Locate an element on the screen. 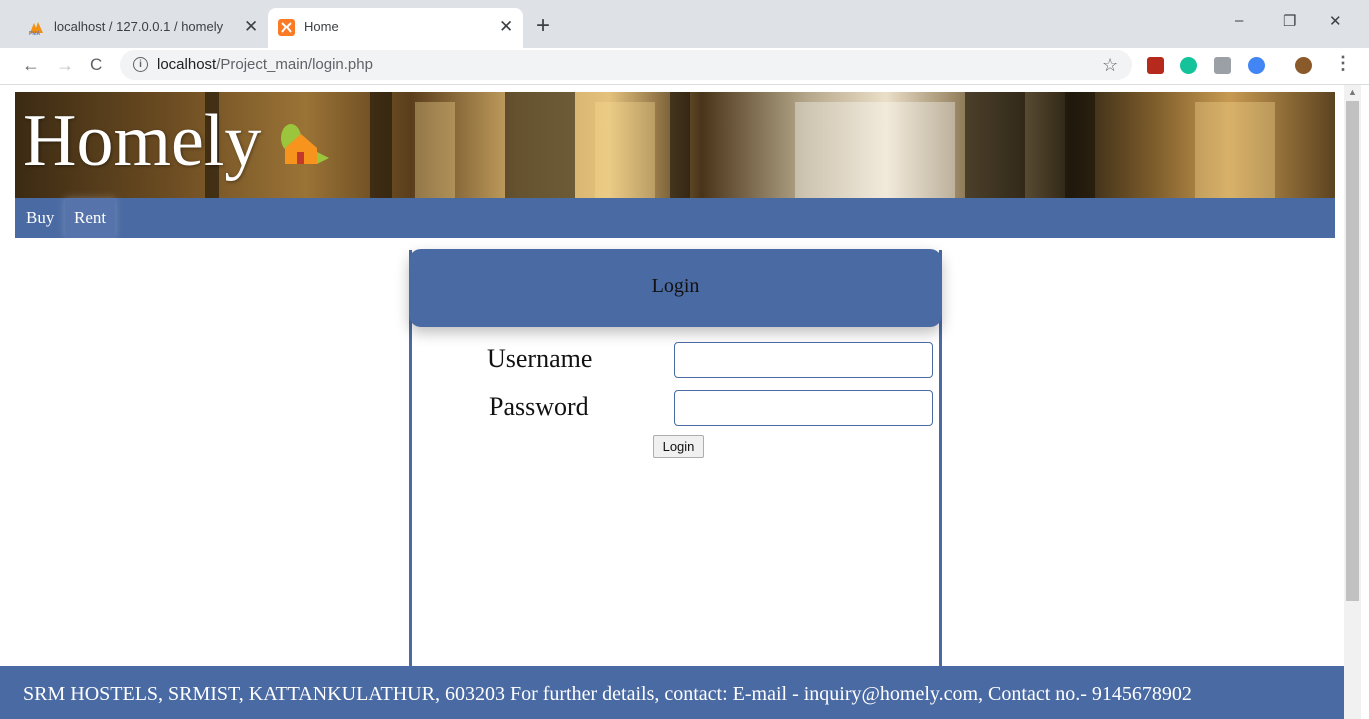 This screenshot has height=719, width=1369. site-logo-text: Homely is located at coordinates (142, 141).